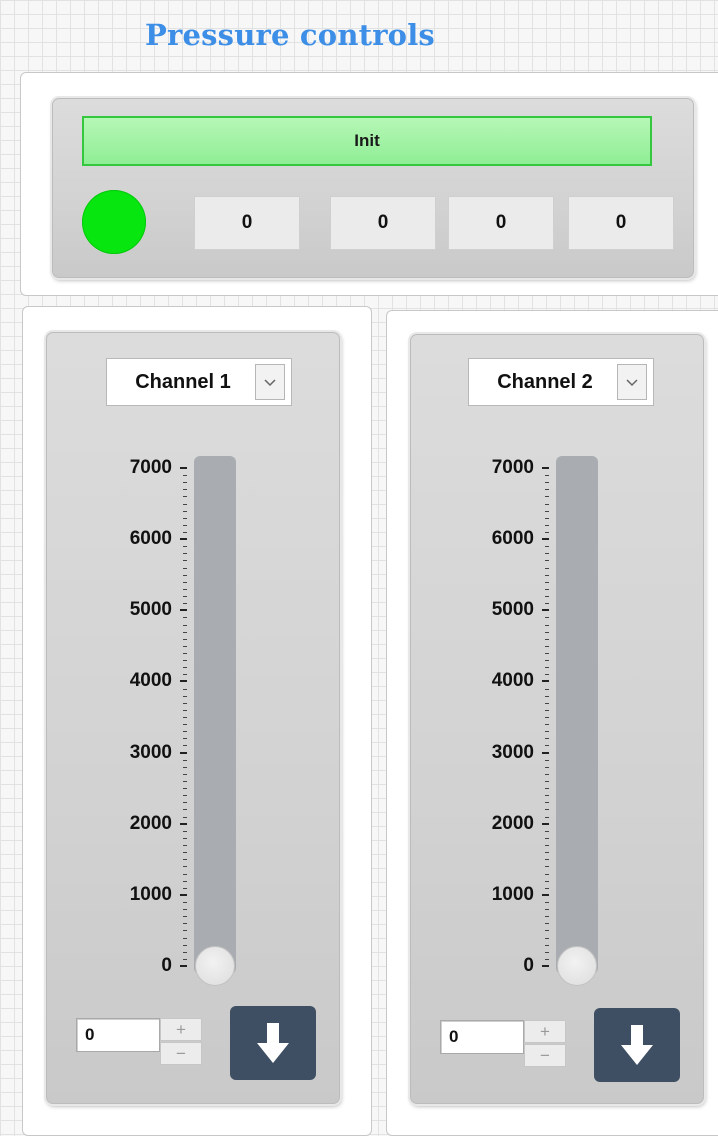 This screenshot has width=718, height=1136. I want to click on scale-label: 6000, so click(150, 539).